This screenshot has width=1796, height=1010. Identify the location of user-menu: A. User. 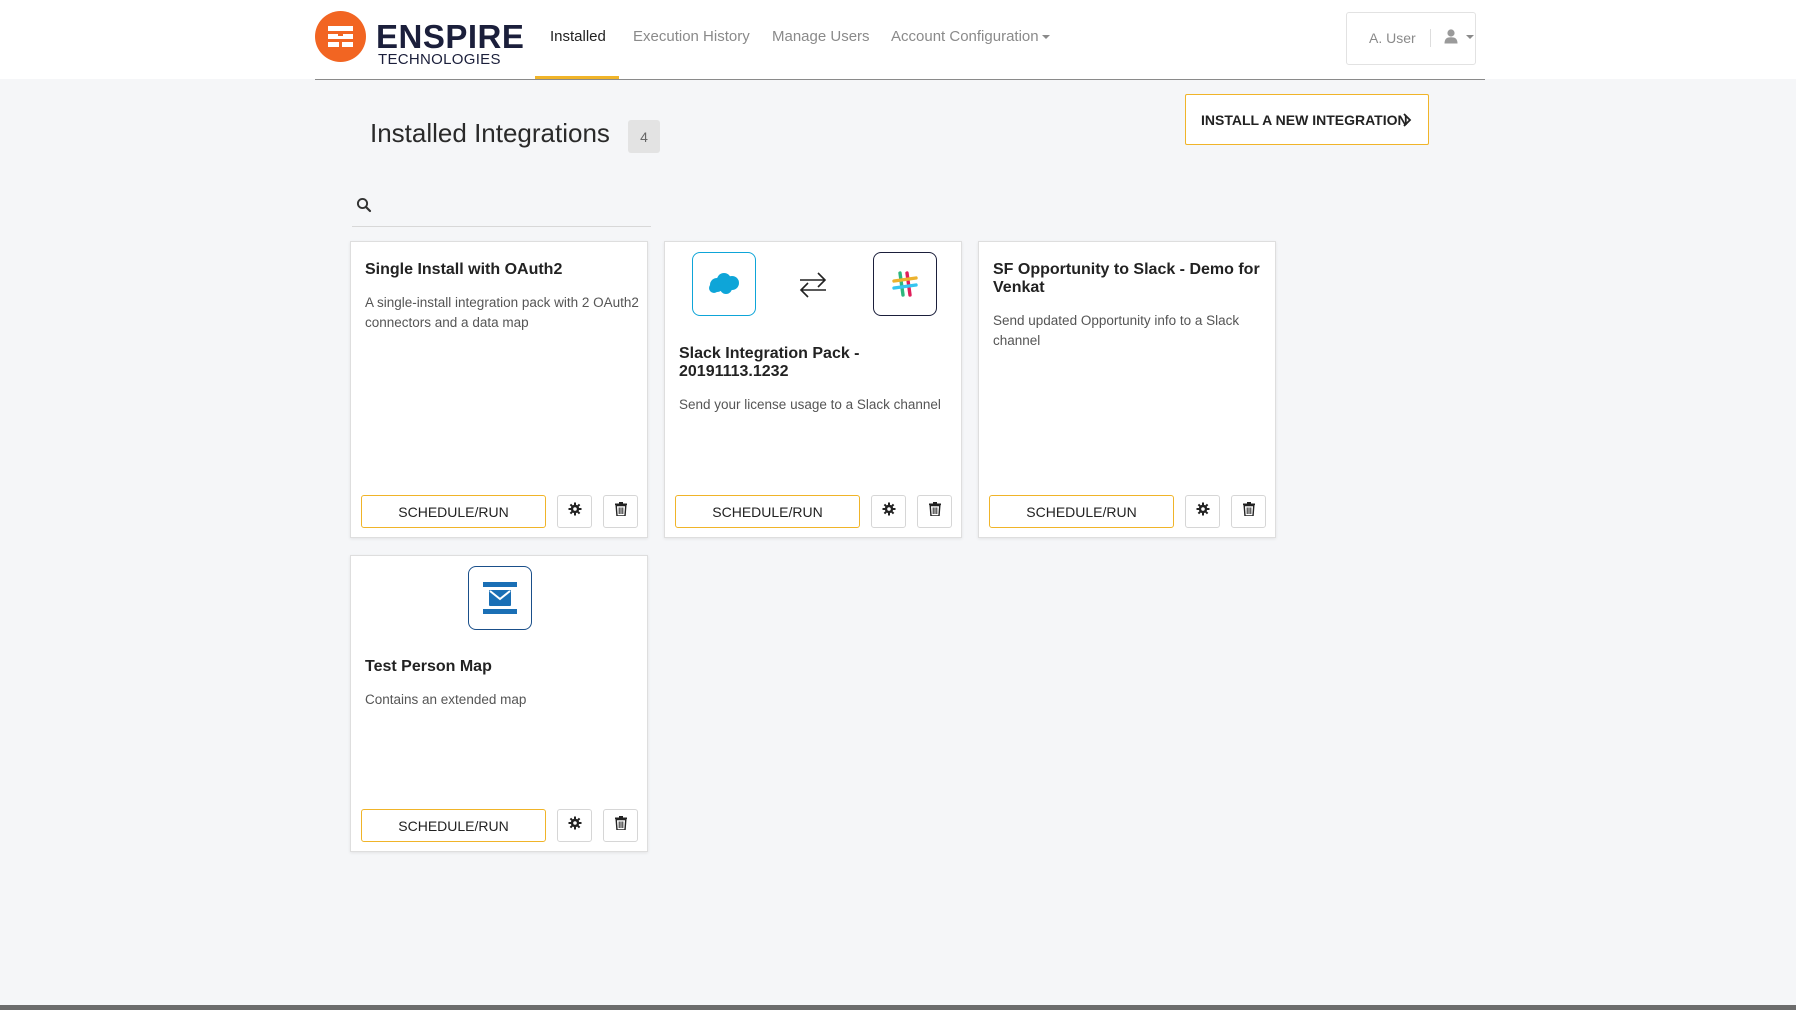
(1411, 38).